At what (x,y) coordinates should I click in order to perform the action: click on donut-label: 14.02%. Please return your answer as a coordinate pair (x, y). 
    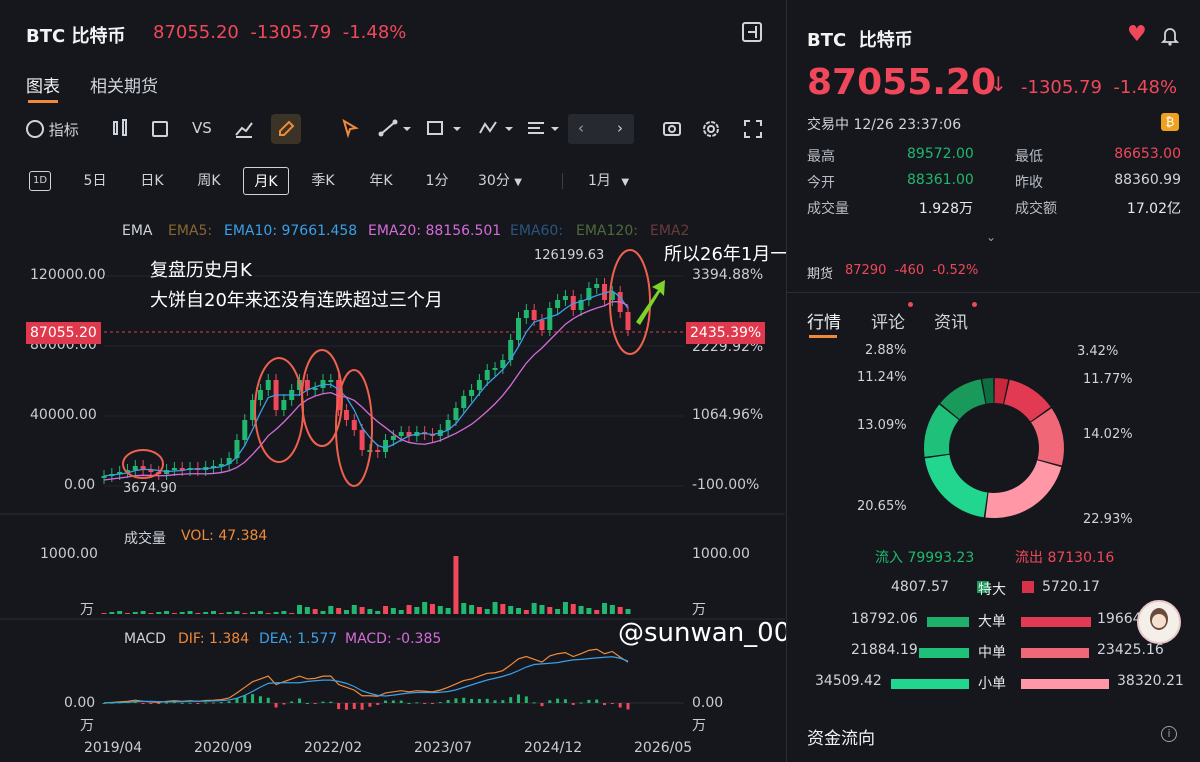
    Looking at the image, I should click on (1108, 434).